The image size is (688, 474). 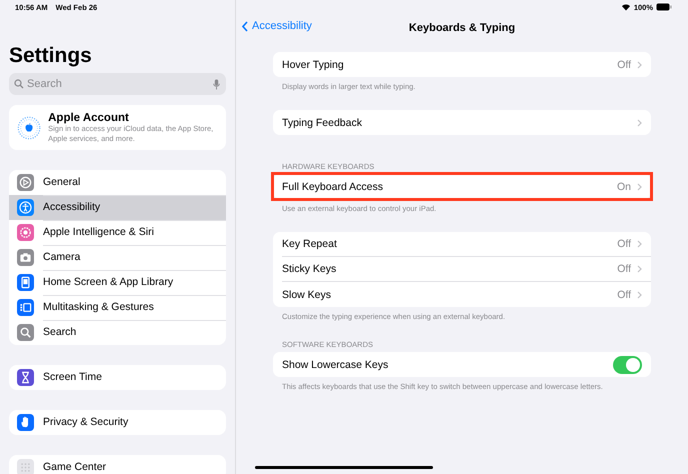 I want to click on chevron-left-icon, so click(x=245, y=26).